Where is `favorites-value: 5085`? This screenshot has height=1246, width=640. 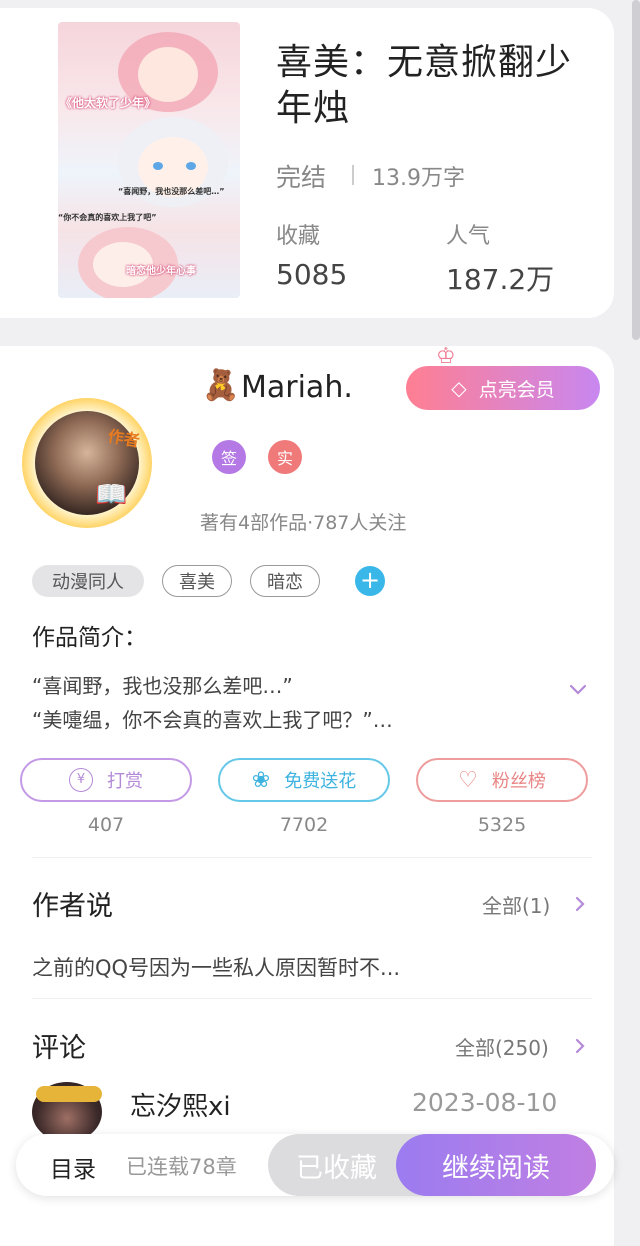
favorites-value: 5085 is located at coordinates (312, 274).